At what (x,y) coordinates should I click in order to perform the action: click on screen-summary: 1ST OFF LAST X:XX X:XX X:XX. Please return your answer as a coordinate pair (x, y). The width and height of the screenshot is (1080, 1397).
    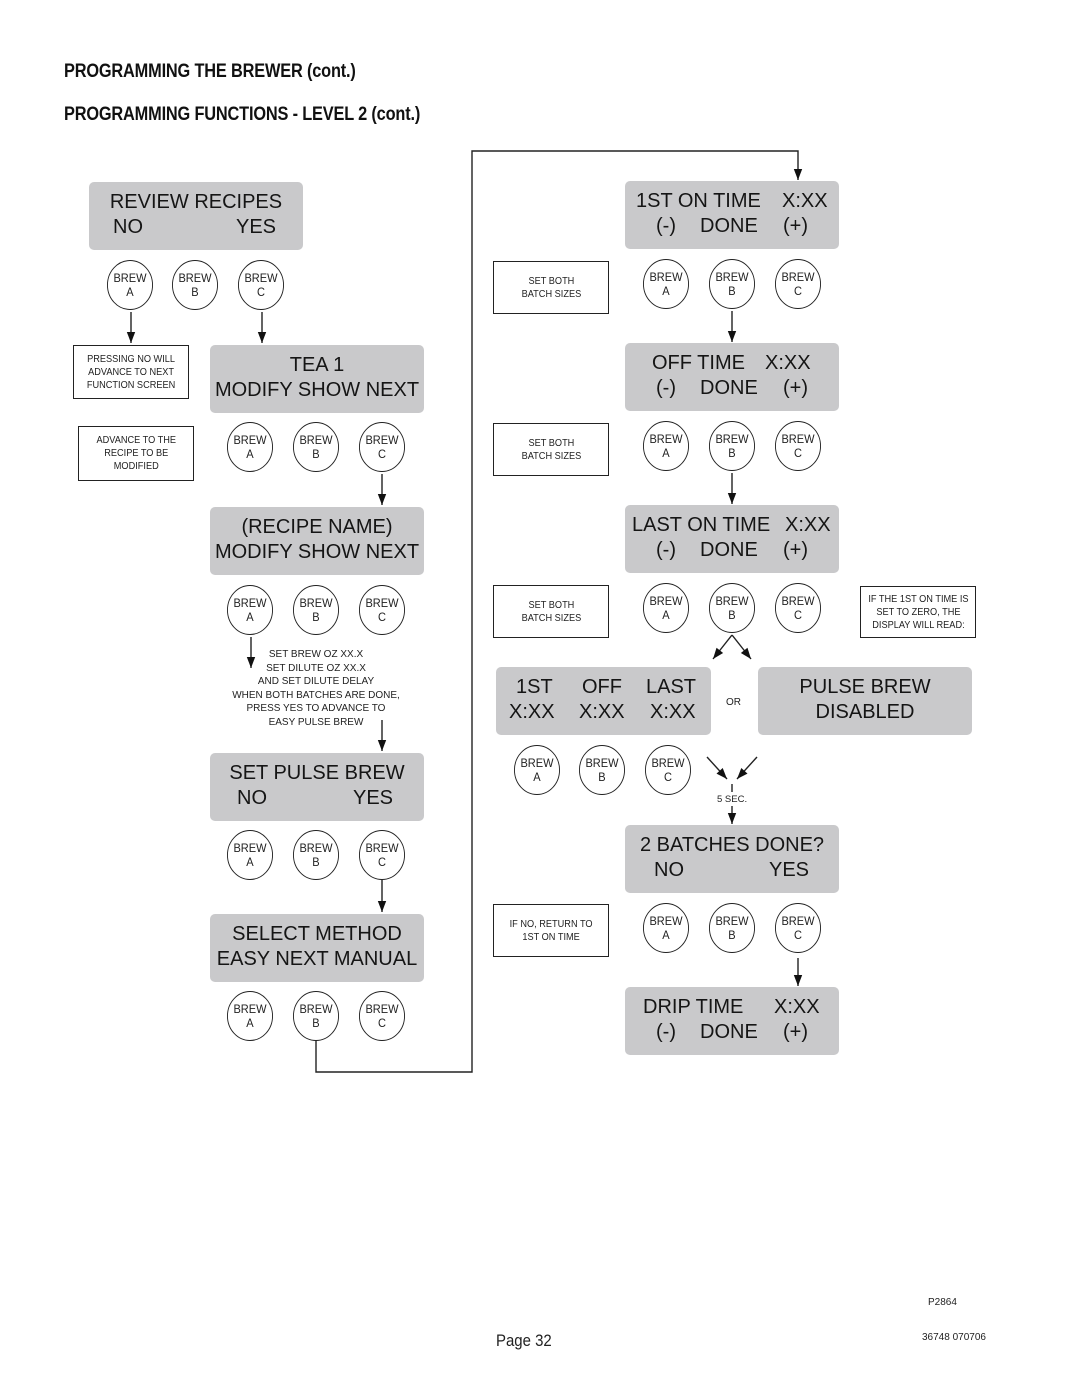
    Looking at the image, I should click on (603, 701).